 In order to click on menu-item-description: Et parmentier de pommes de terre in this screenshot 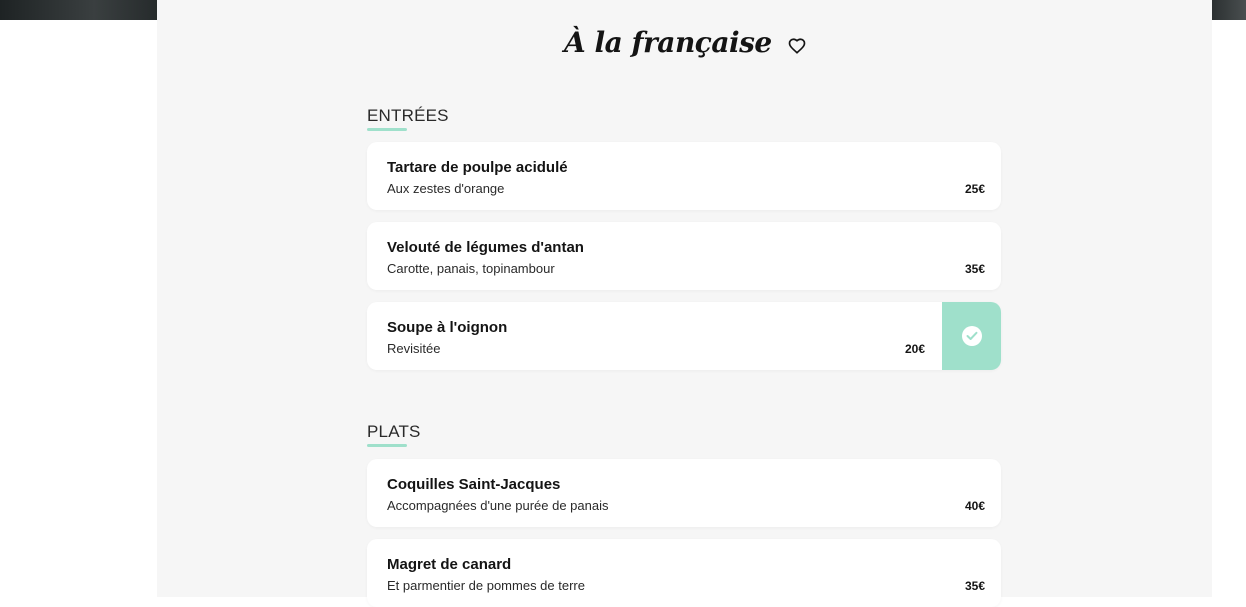, I will do `click(486, 585)`.